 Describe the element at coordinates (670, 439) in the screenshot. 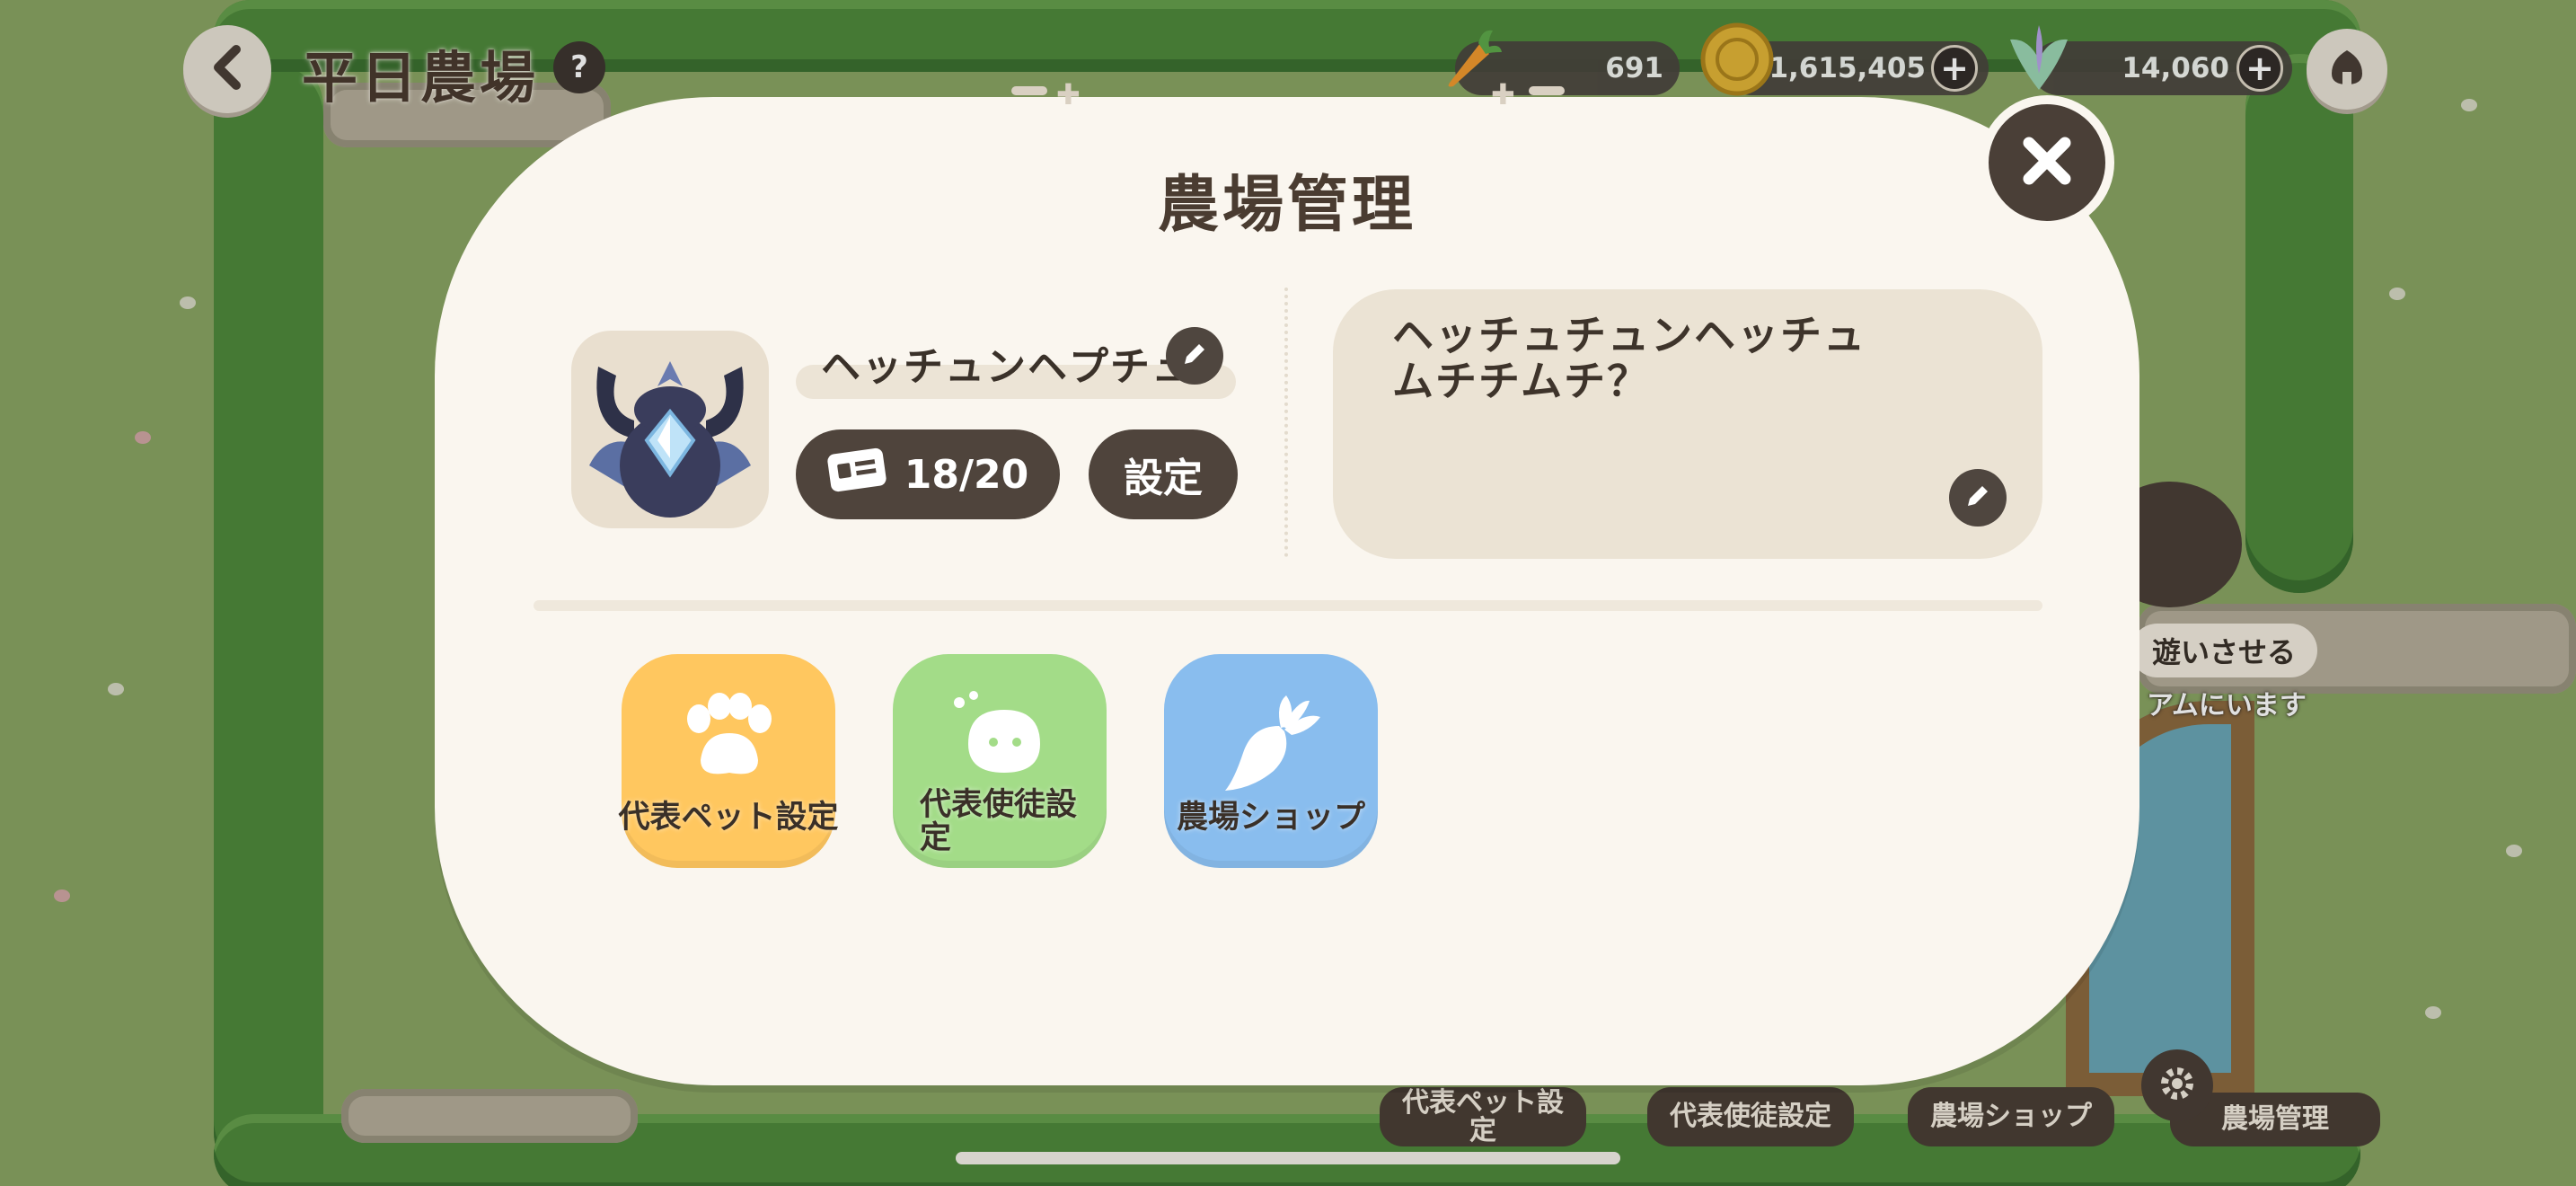

I see `dragon-avatar-icon` at that location.